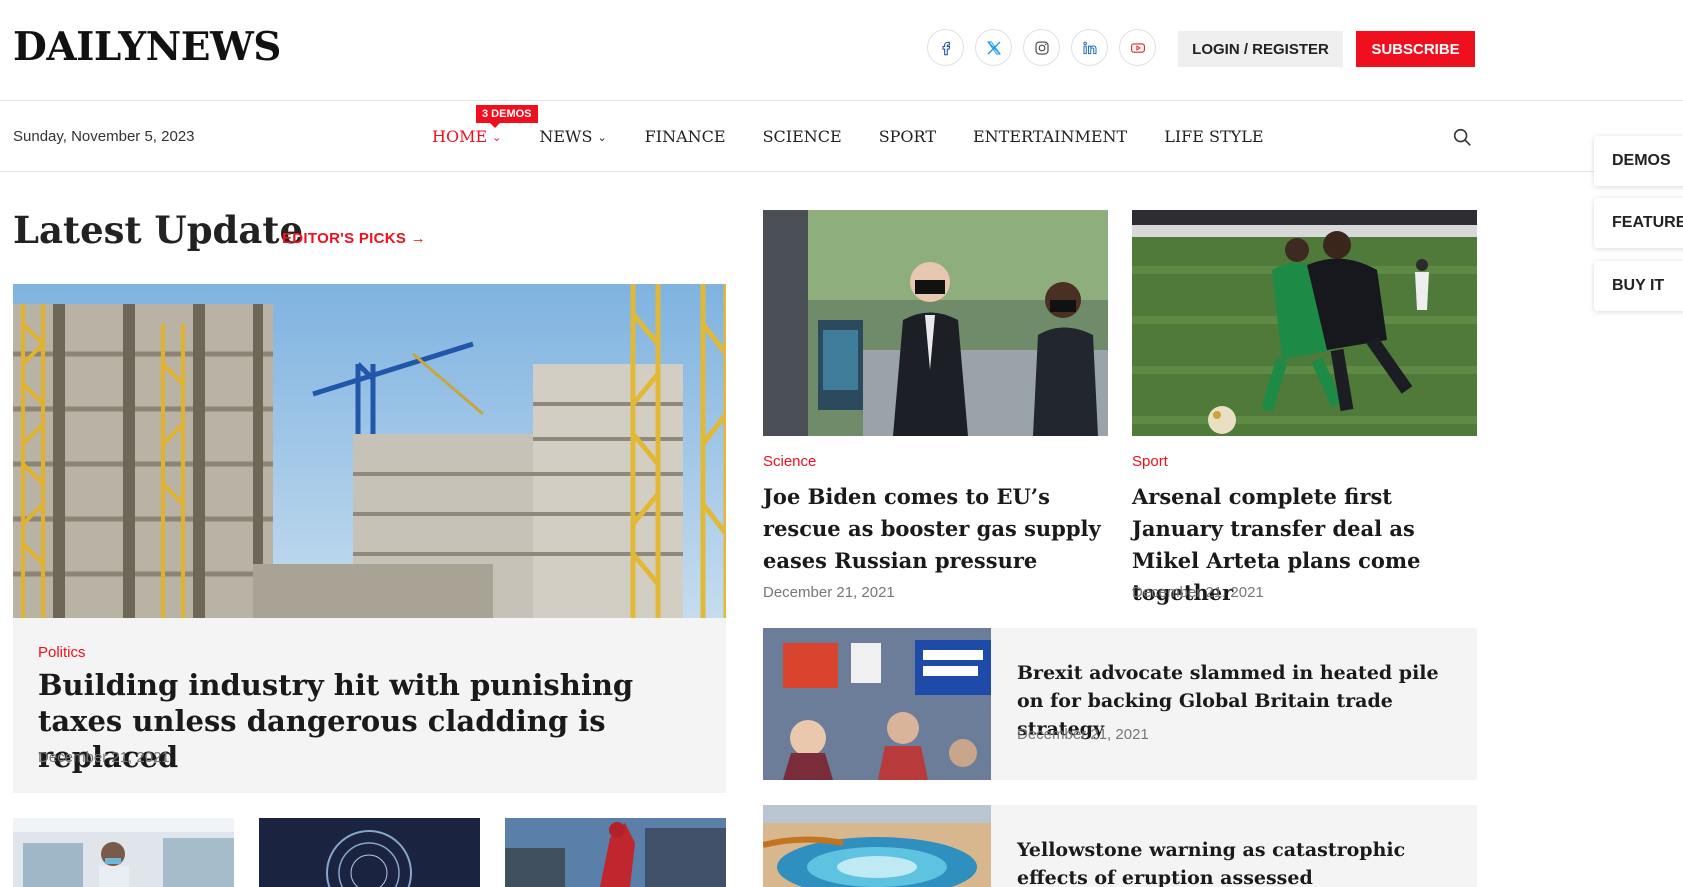  Describe the element at coordinates (507, 116) in the screenshot. I see `demos-badge: 3 DEMOS` at that location.